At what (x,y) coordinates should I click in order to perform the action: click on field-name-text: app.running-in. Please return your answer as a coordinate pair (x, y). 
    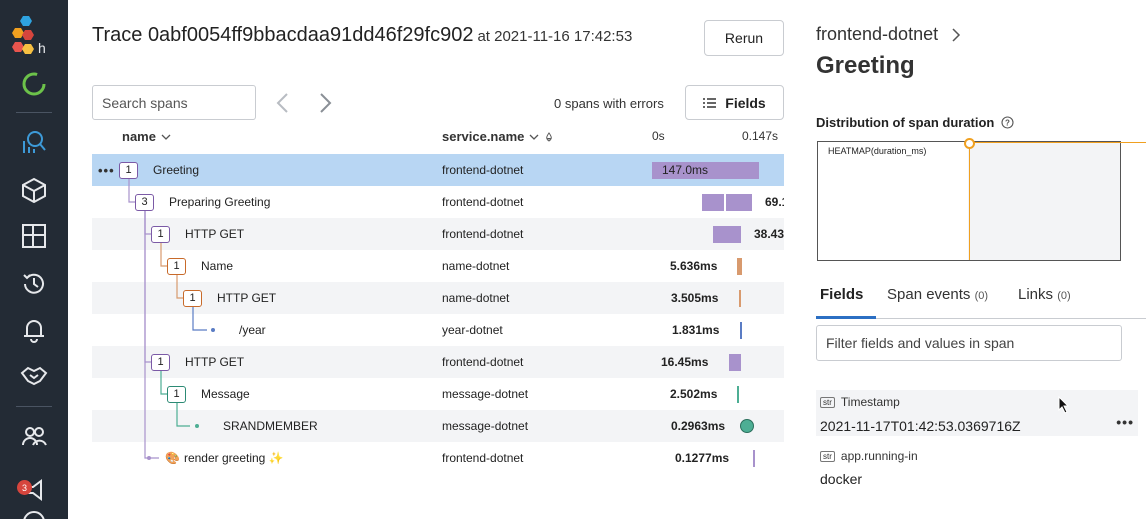
    Looking at the image, I should click on (879, 456).